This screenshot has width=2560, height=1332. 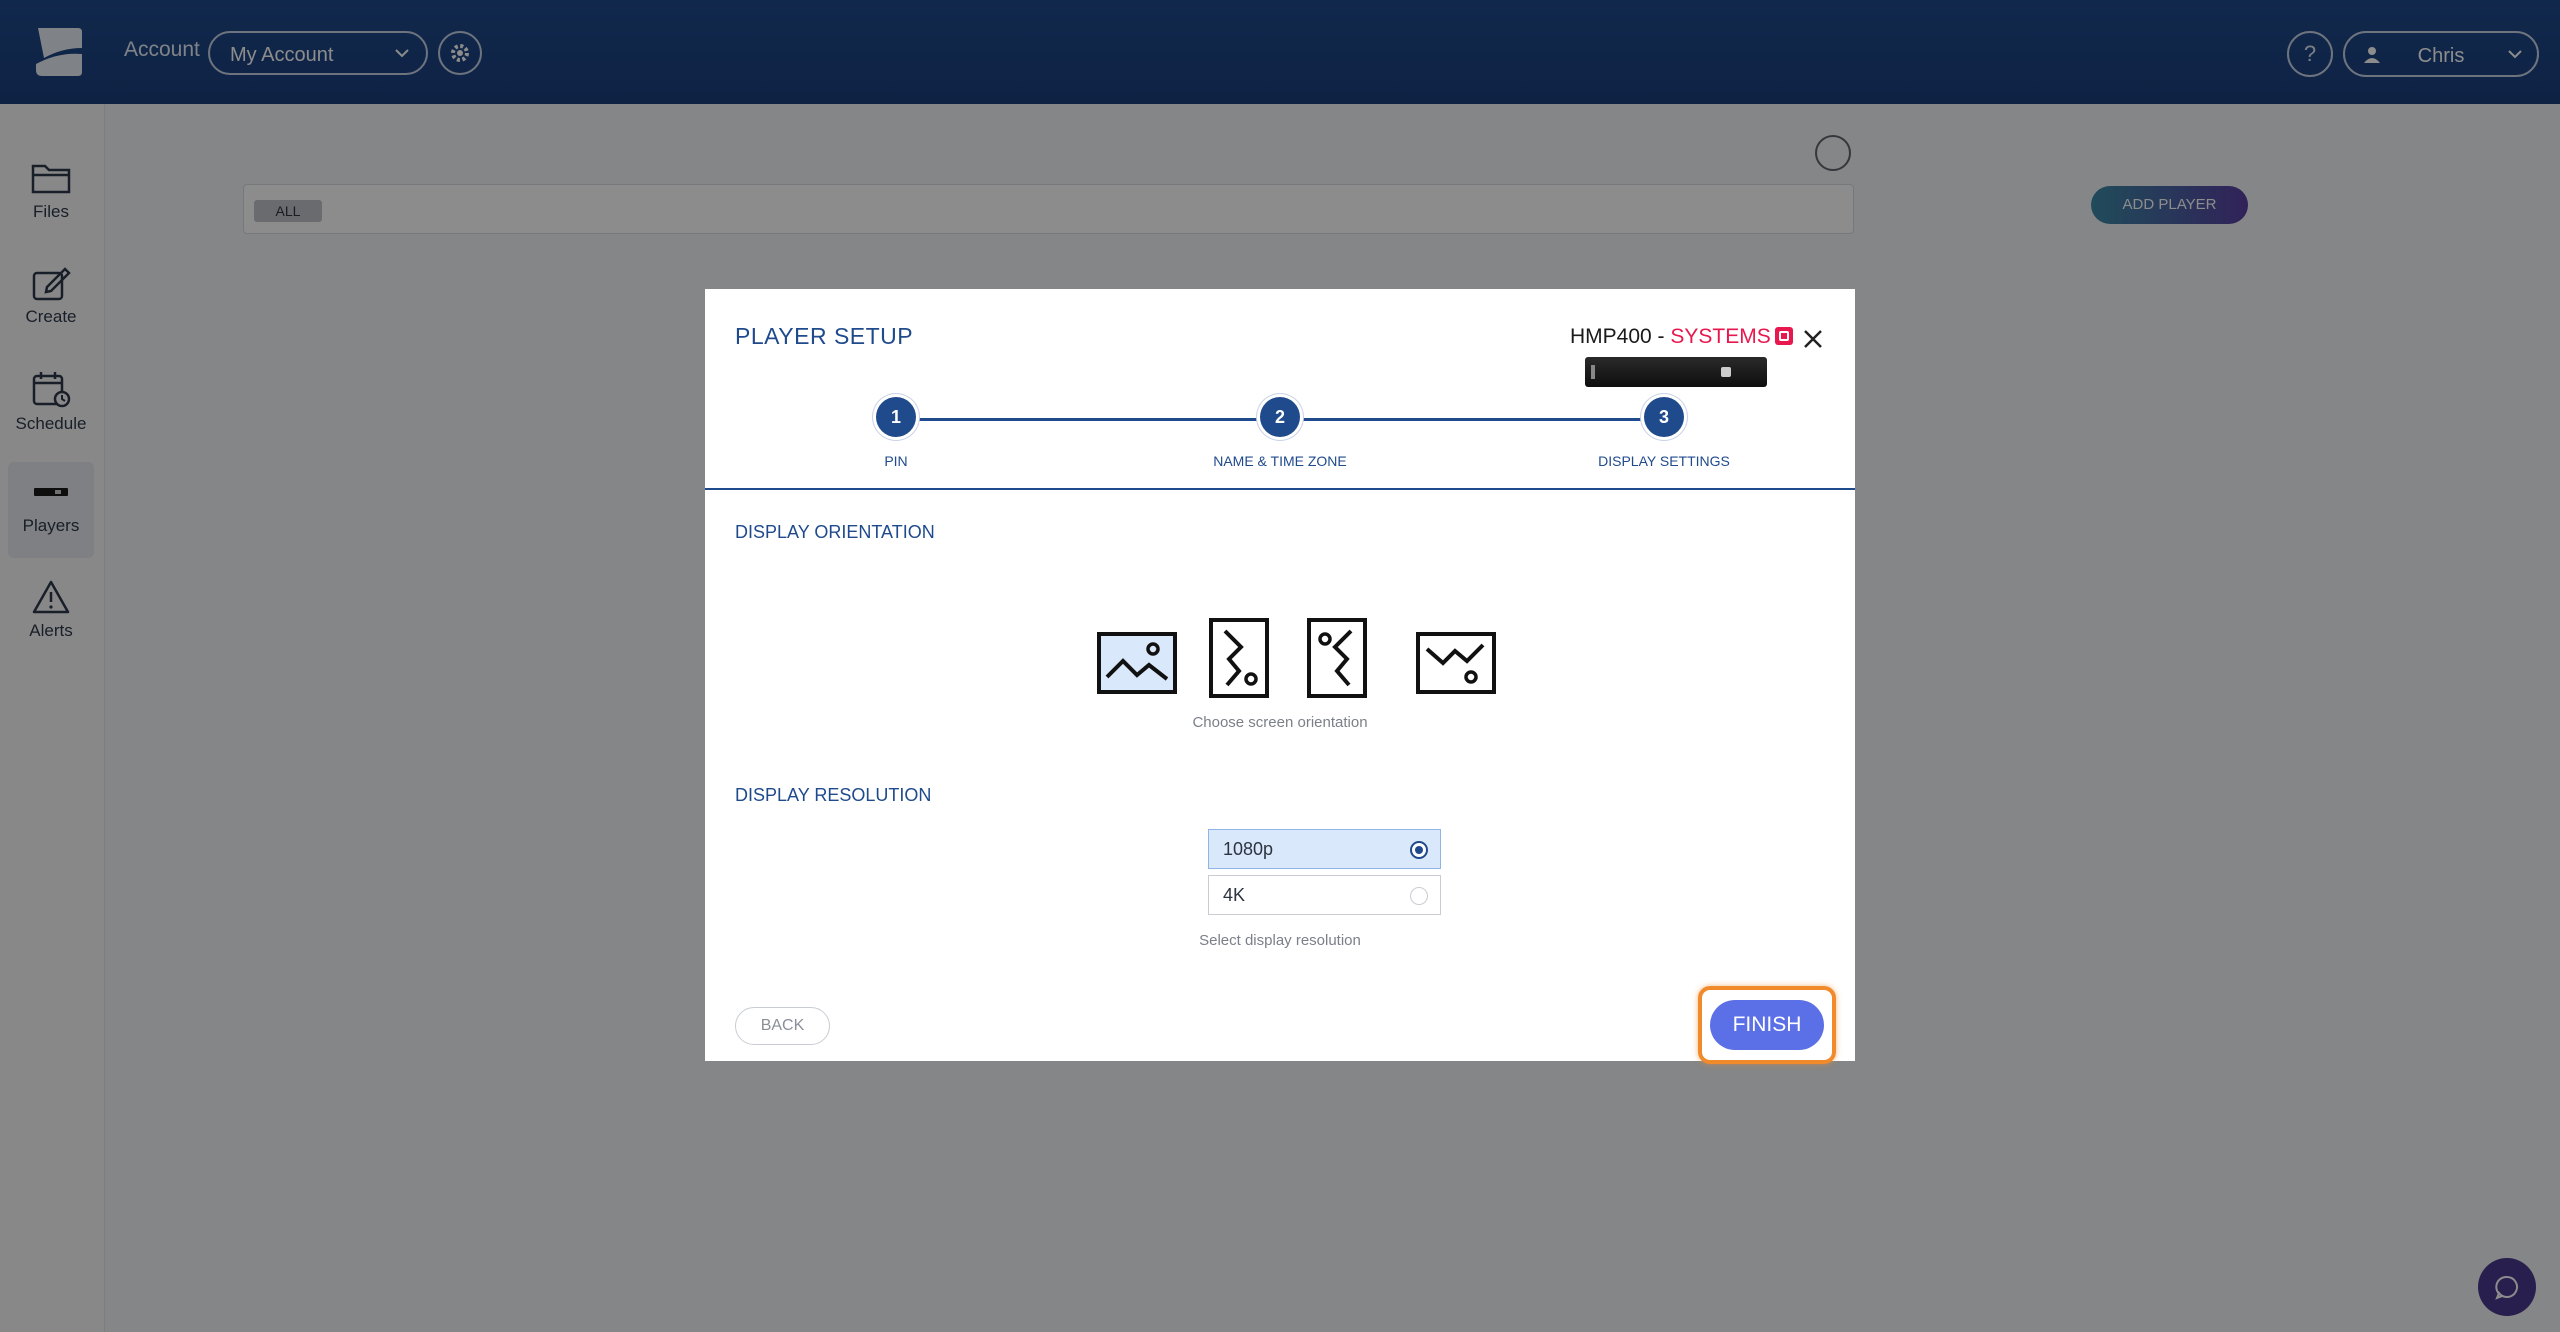 I want to click on step-2: 2, so click(x=1280, y=417).